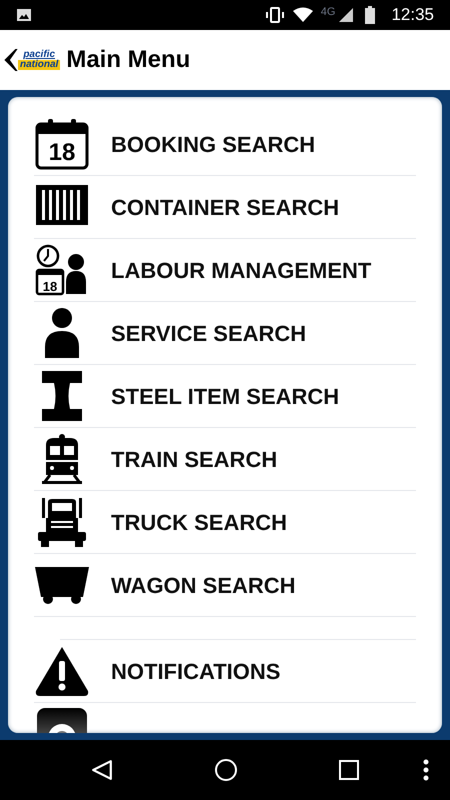  What do you see at coordinates (62, 671) in the screenshot?
I see `warning-icon` at bounding box center [62, 671].